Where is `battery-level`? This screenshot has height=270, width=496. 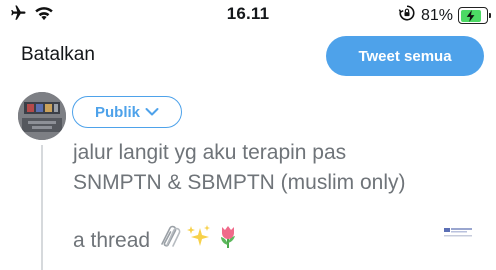 battery-level is located at coordinates (470, 15).